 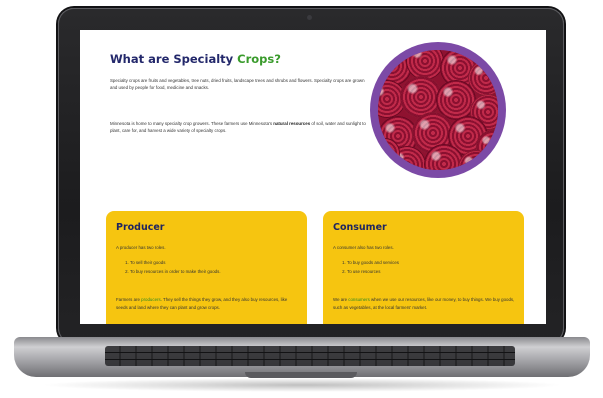 I want to click on page-title: What are Specialty Crops?, so click(x=195, y=59).